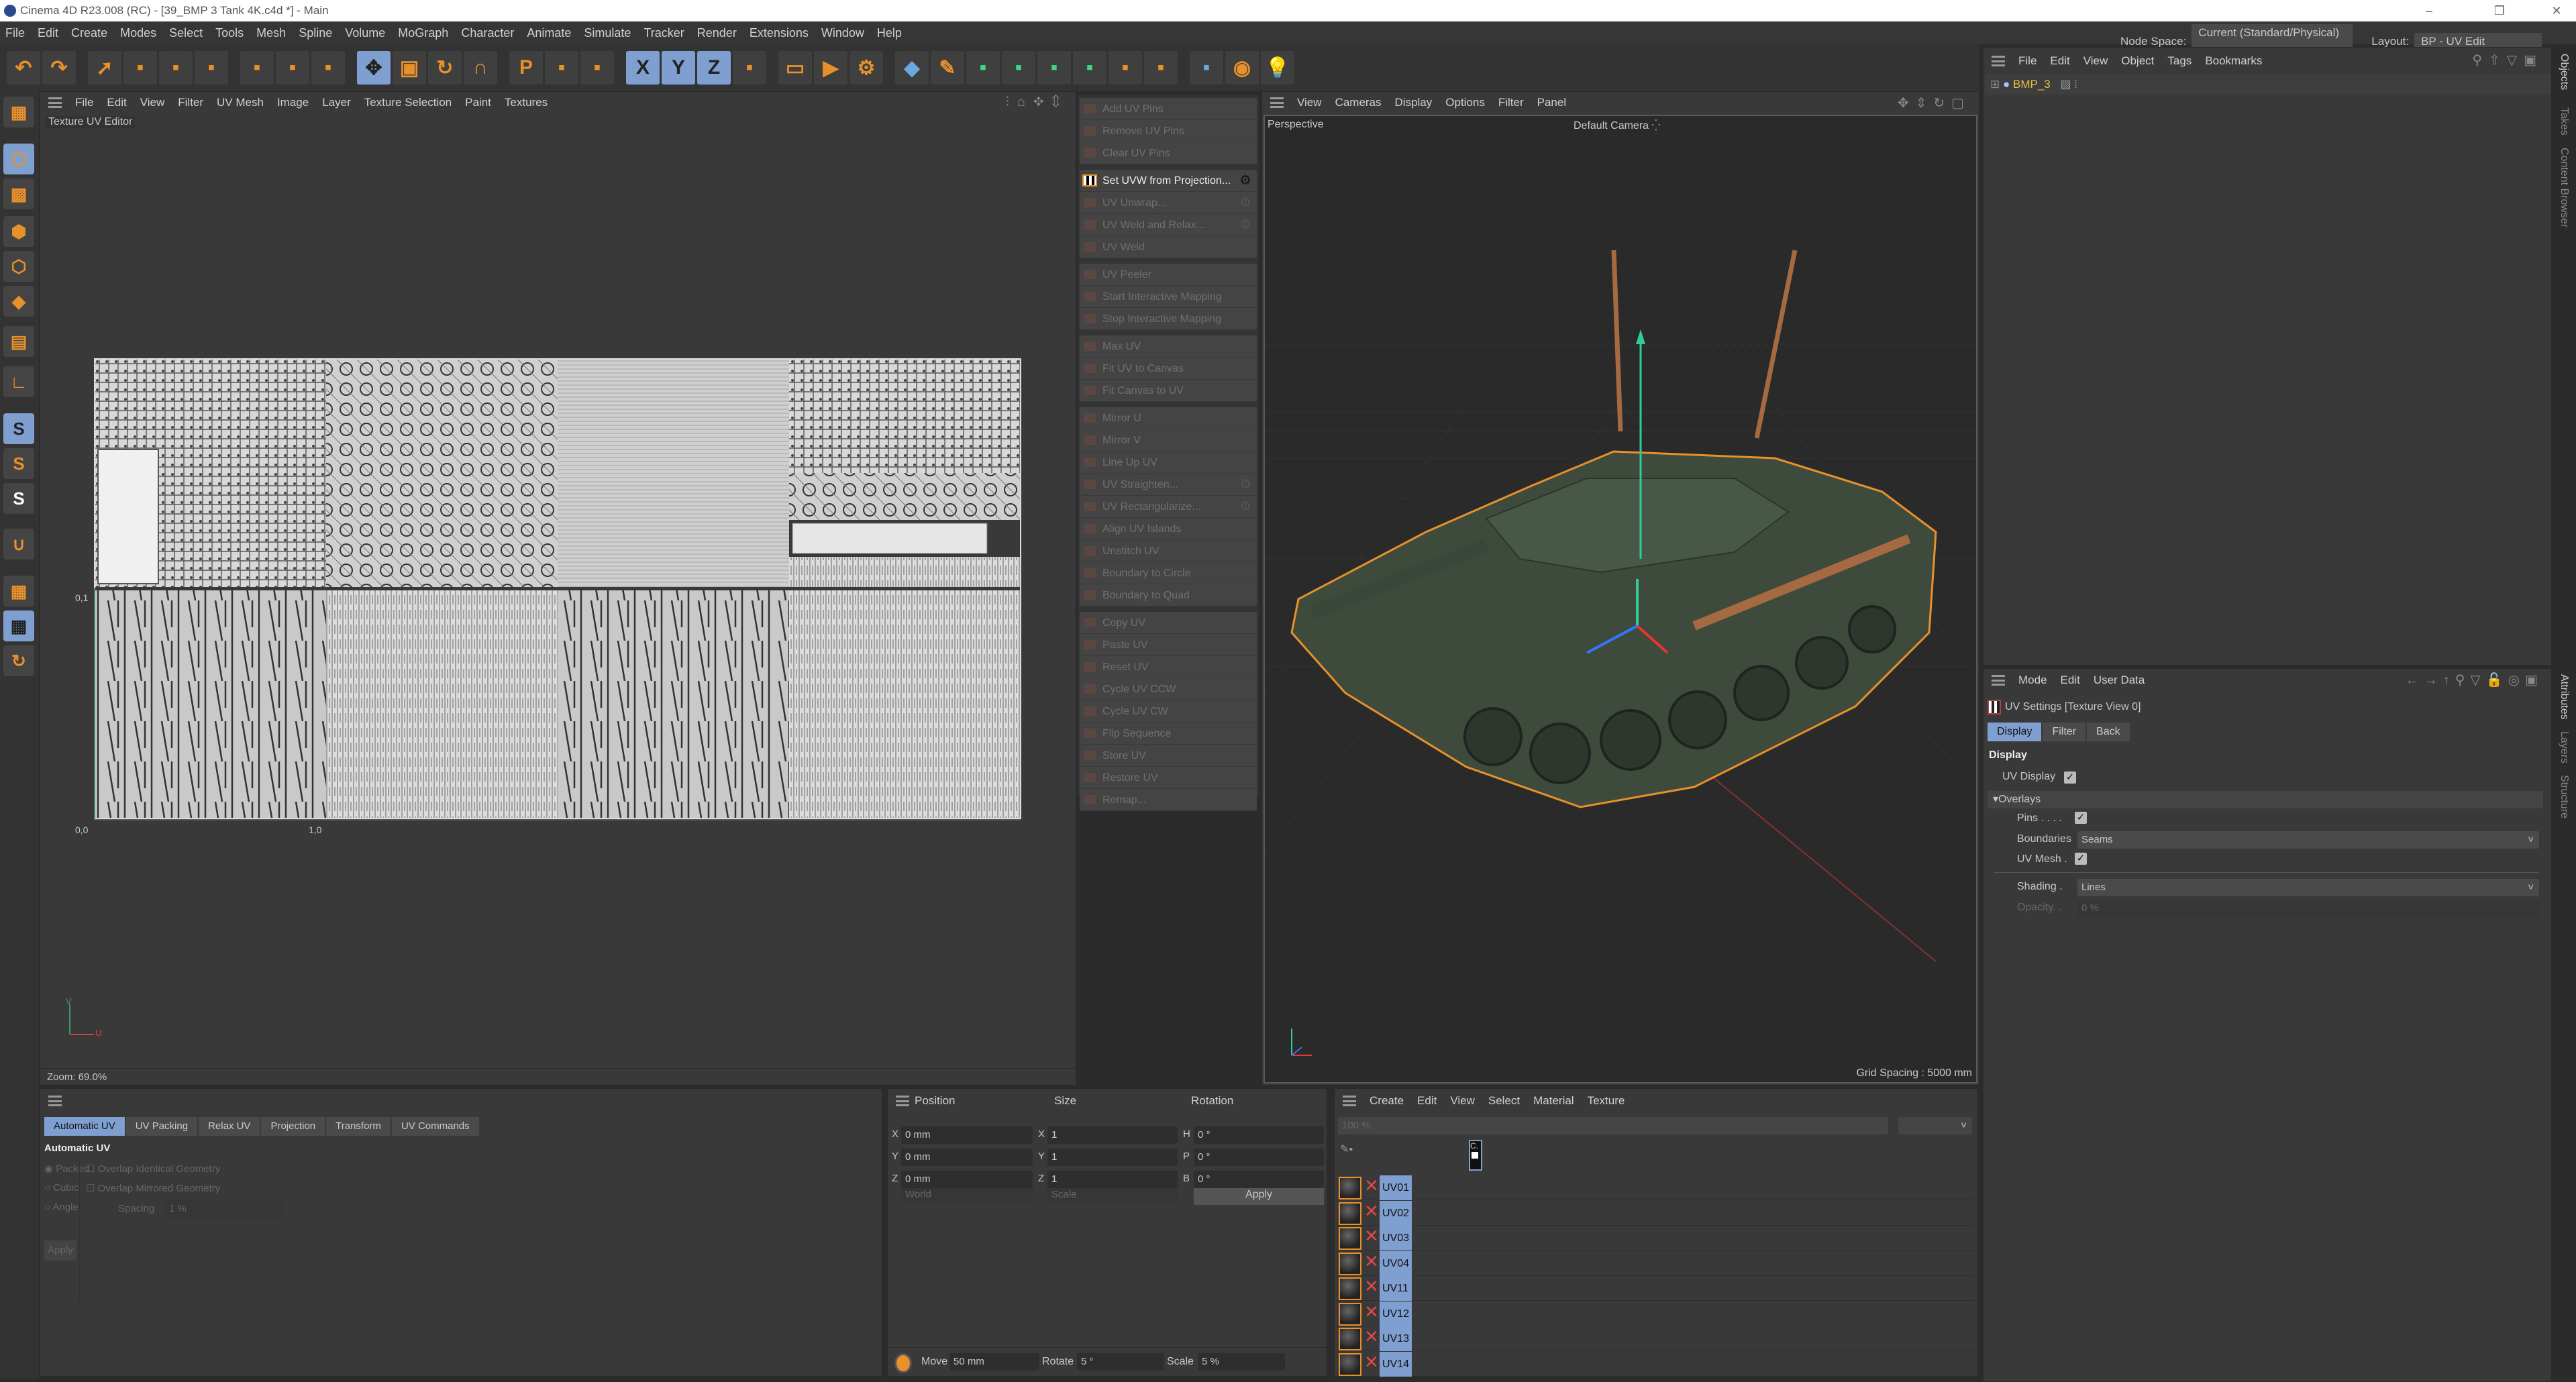  I want to click on select-2-icon: ▪, so click(140, 68).